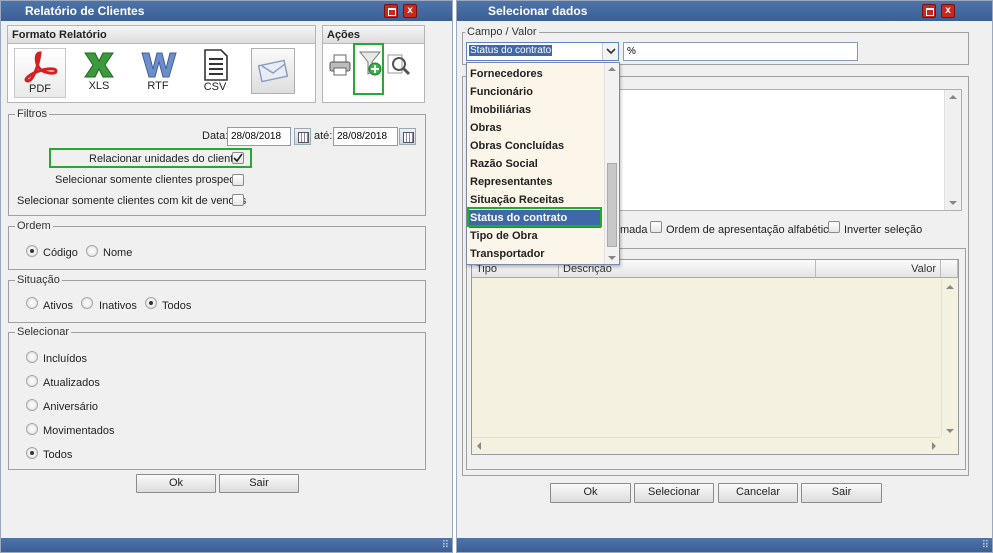  I want to click on document-icon, so click(216, 65).